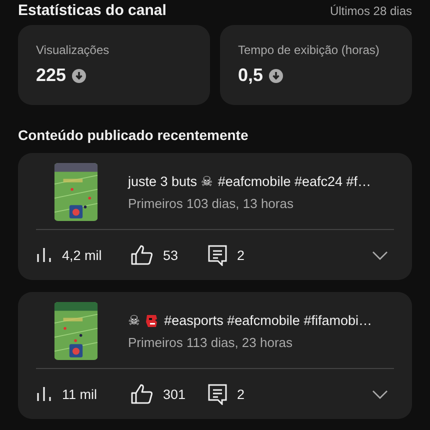 Image resolution: width=430 pixels, height=430 pixels. What do you see at coordinates (211, 203) in the screenshot?
I see `video-age: Primeiros 103 dias, 13 horas` at bounding box center [211, 203].